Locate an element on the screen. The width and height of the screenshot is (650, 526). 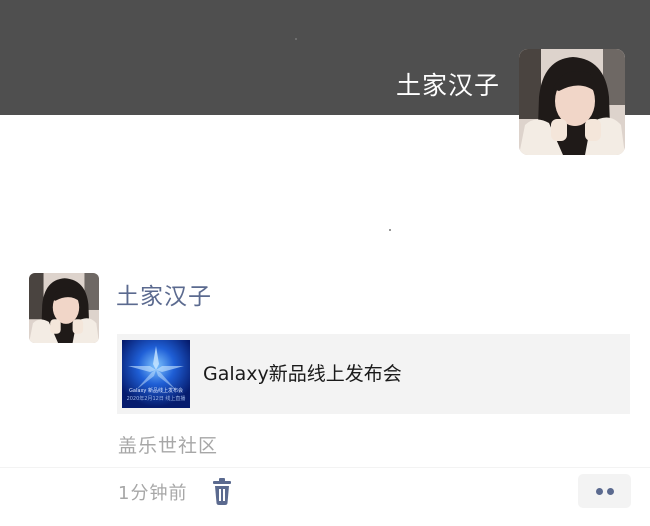
divider is located at coordinates (325, 467).